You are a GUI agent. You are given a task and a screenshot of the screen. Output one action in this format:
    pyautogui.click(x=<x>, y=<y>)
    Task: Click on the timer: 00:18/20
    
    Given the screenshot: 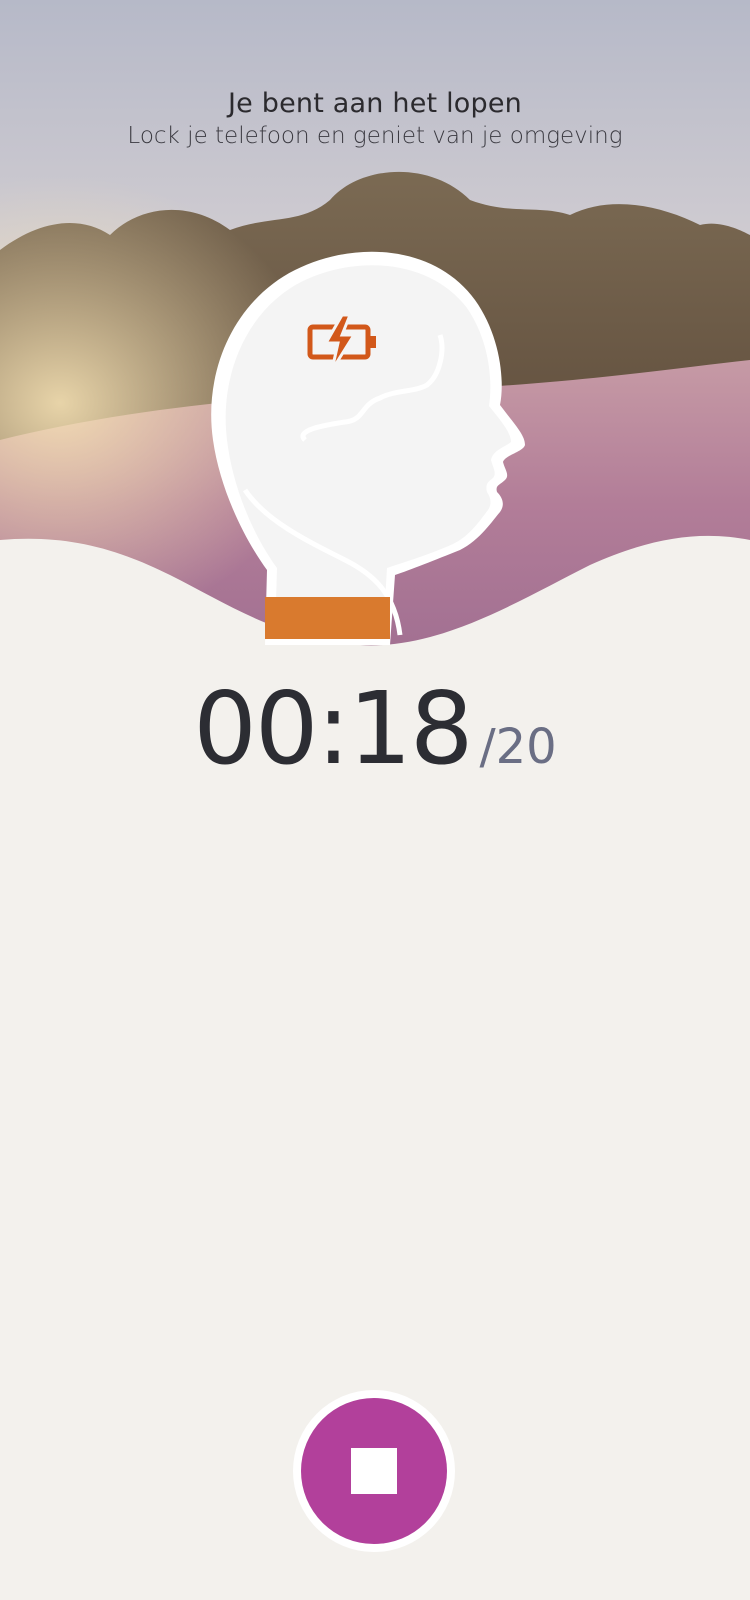 What is the action you would take?
    pyautogui.click(x=375, y=728)
    